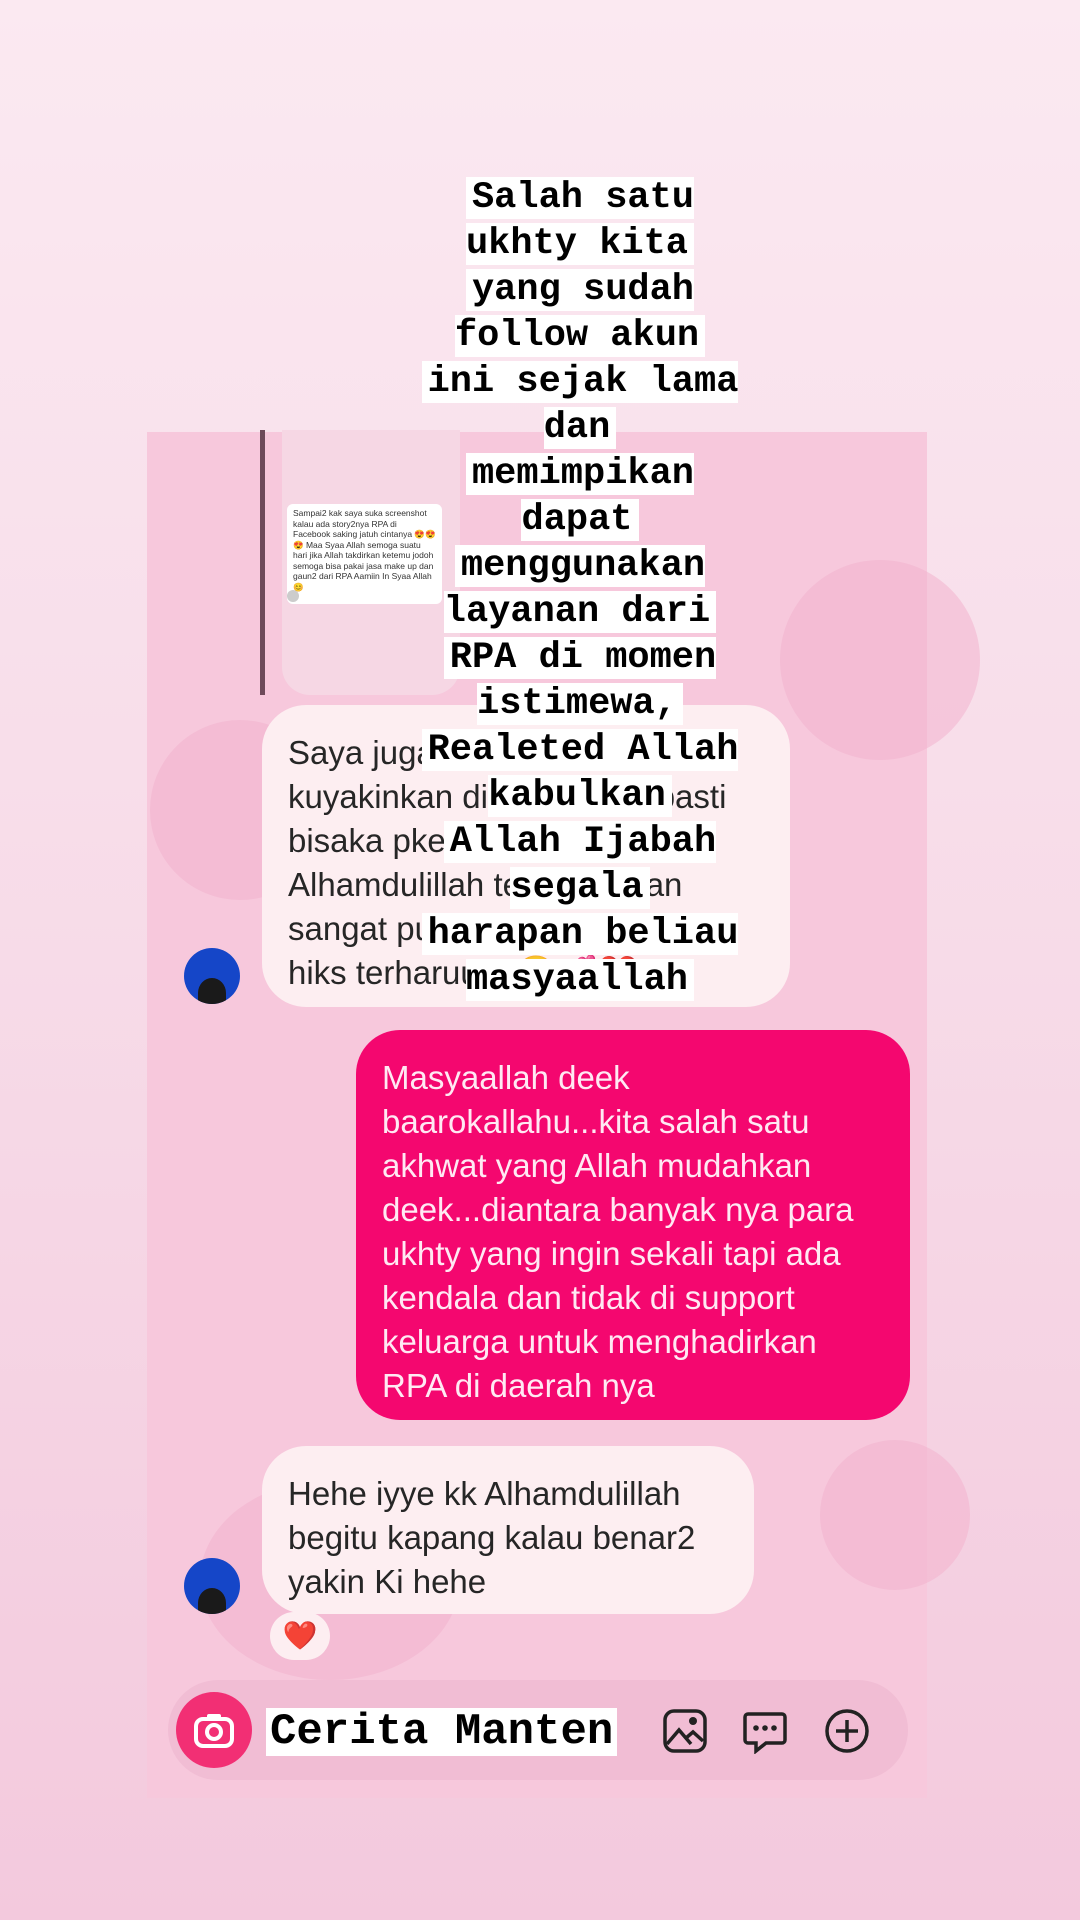 This screenshot has width=1080, height=1920. I want to click on reply-quote-bar, so click(262, 562).